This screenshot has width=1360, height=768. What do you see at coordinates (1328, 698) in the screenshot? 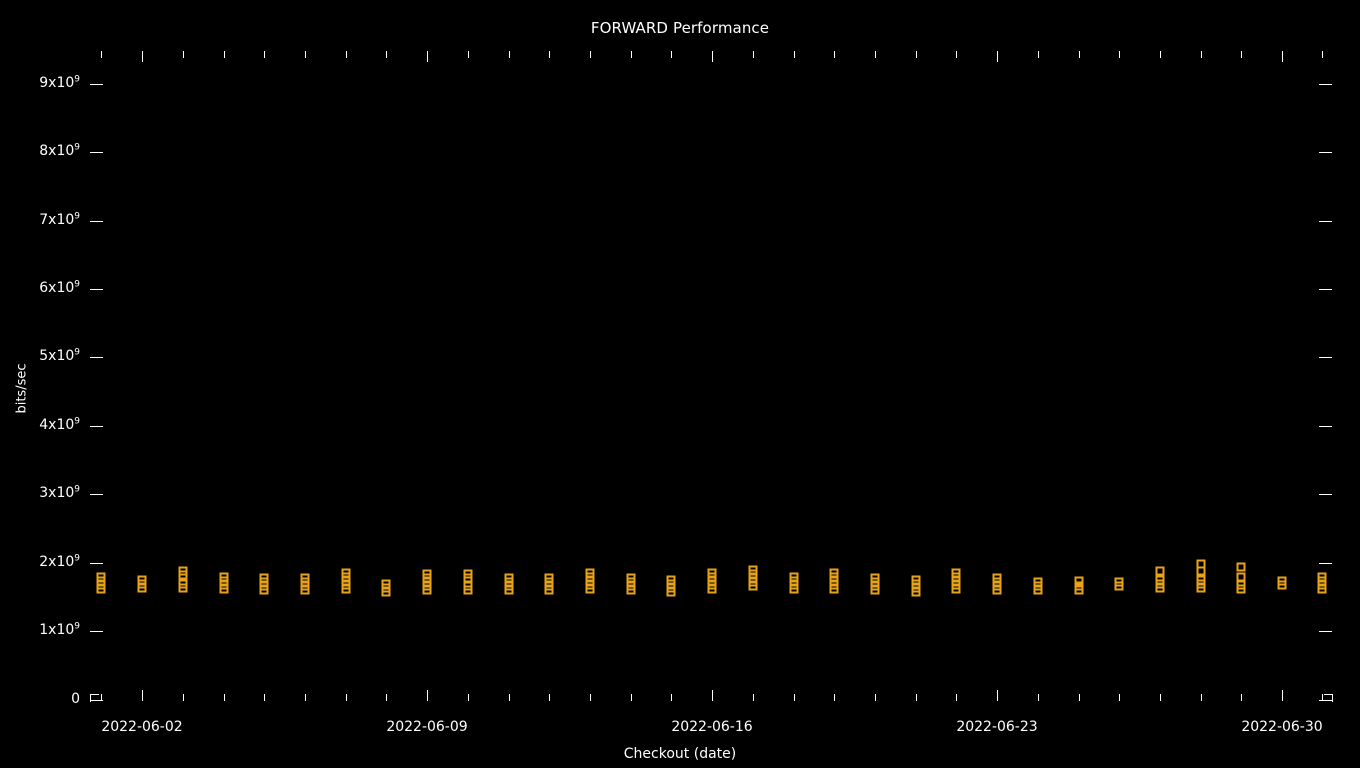
I see `axis-corner-bottom-right` at bounding box center [1328, 698].